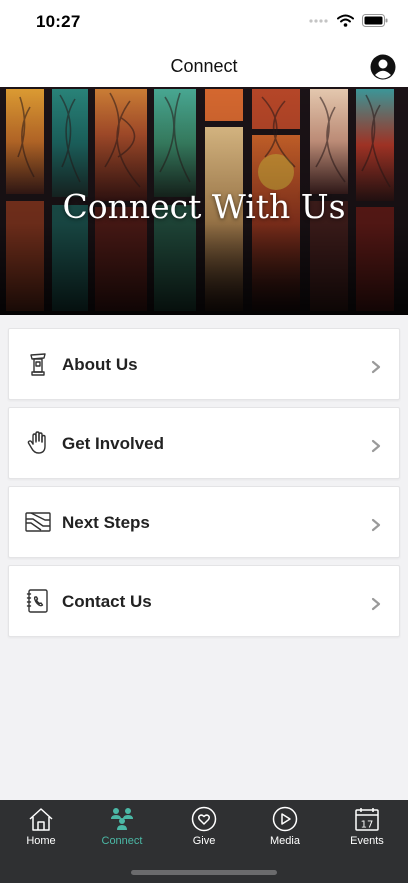 The height and width of the screenshot is (883, 408). Describe the element at coordinates (41, 841) in the screenshot. I see `tab-label: Home` at that location.